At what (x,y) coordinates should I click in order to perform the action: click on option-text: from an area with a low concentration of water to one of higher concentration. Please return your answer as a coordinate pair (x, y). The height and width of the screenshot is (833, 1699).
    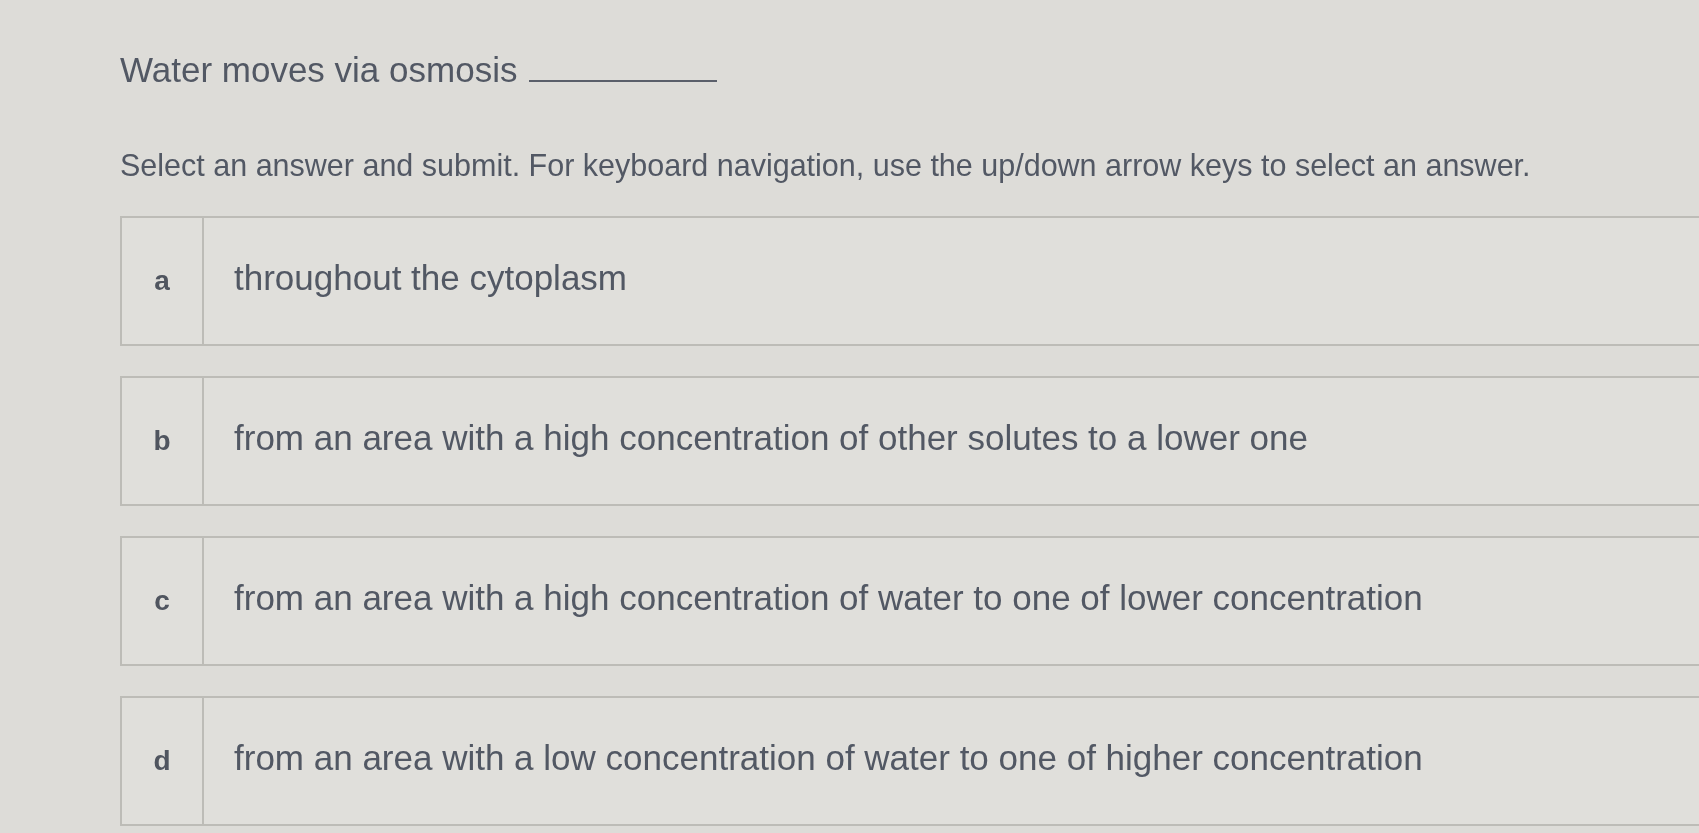
    Looking at the image, I should click on (828, 758).